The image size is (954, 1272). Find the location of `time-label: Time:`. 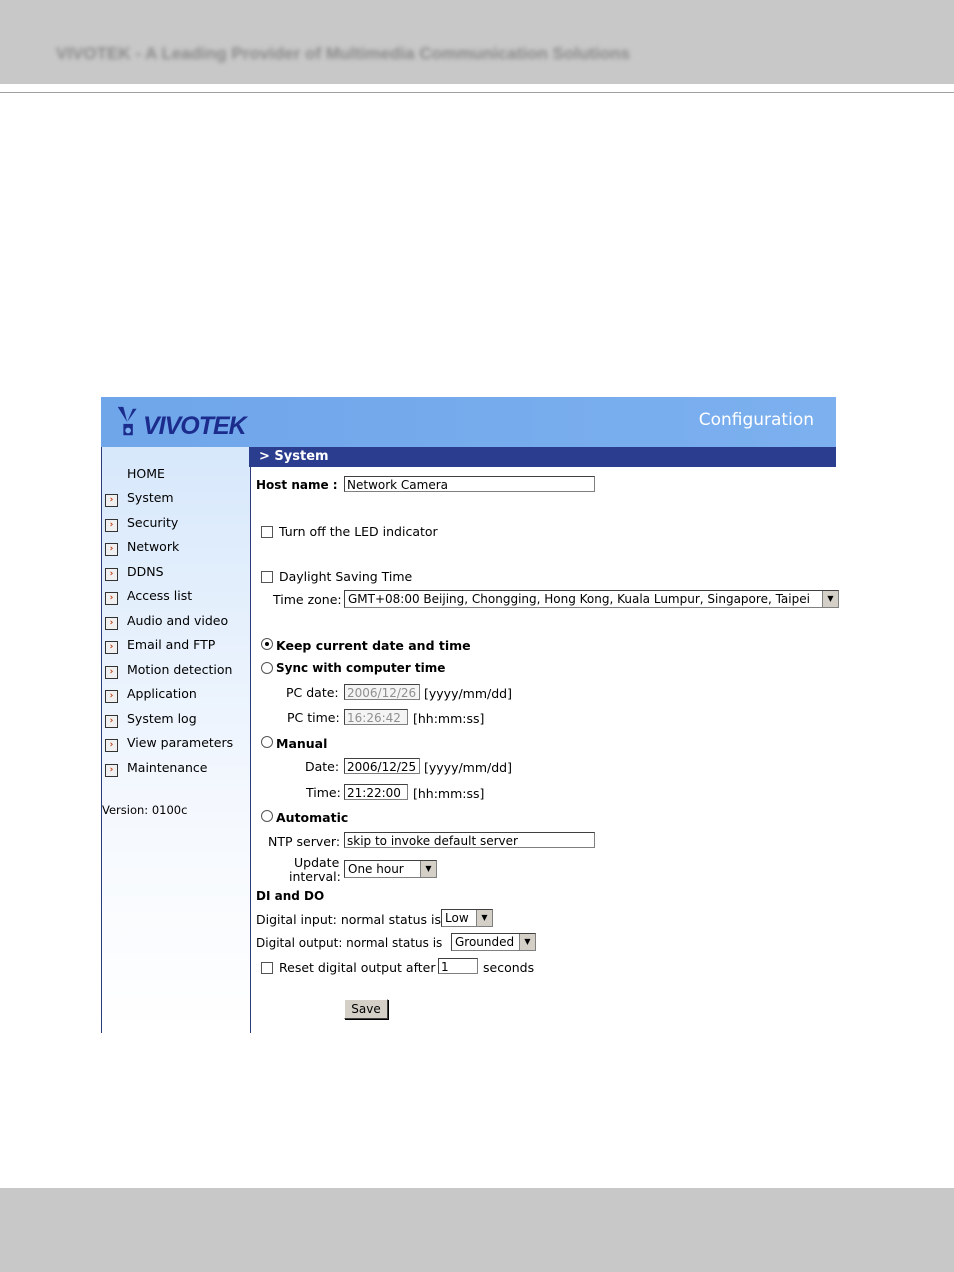

time-label: Time: is located at coordinates (323, 792).